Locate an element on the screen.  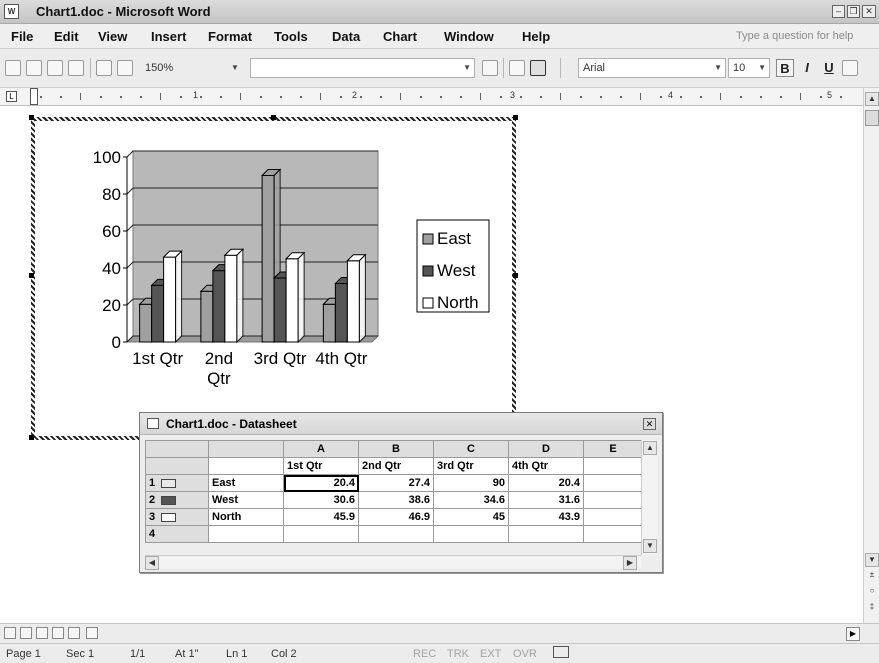
selected-cell: 20.4 is located at coordinates (321, 483).